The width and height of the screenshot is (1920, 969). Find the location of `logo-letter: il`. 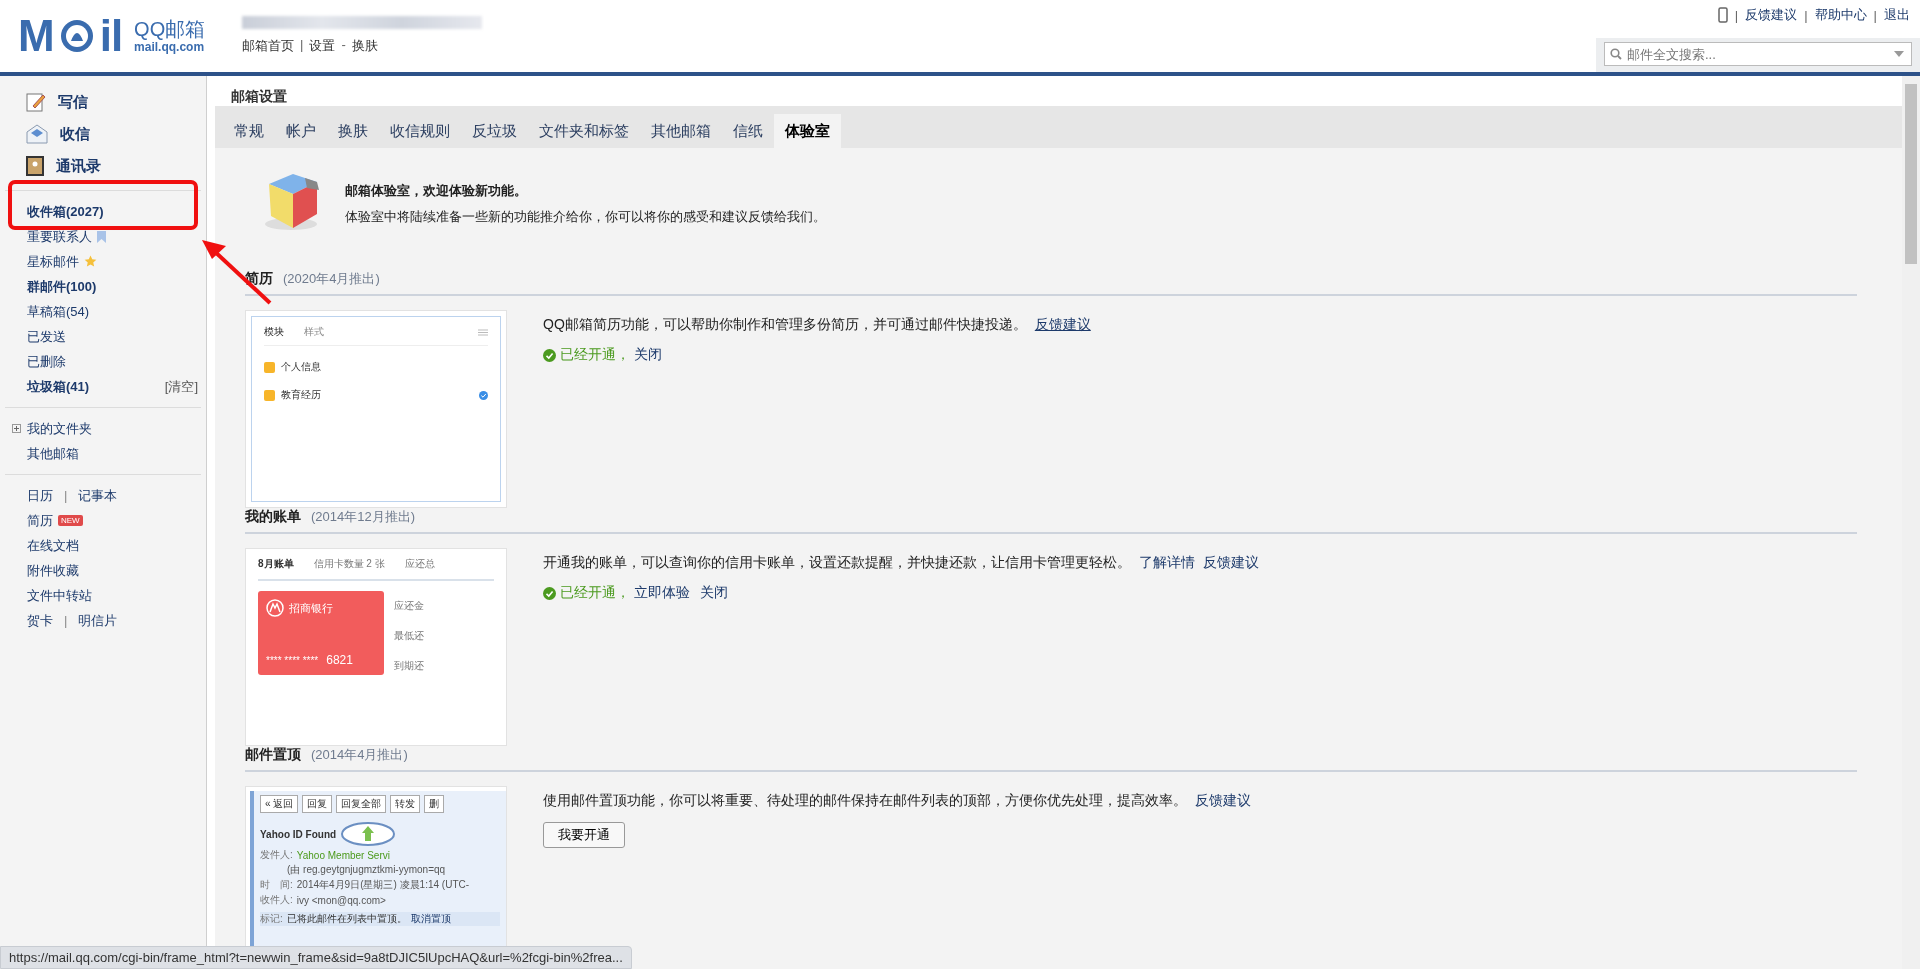

logo-letter: il is located at coordinates (111, 36).